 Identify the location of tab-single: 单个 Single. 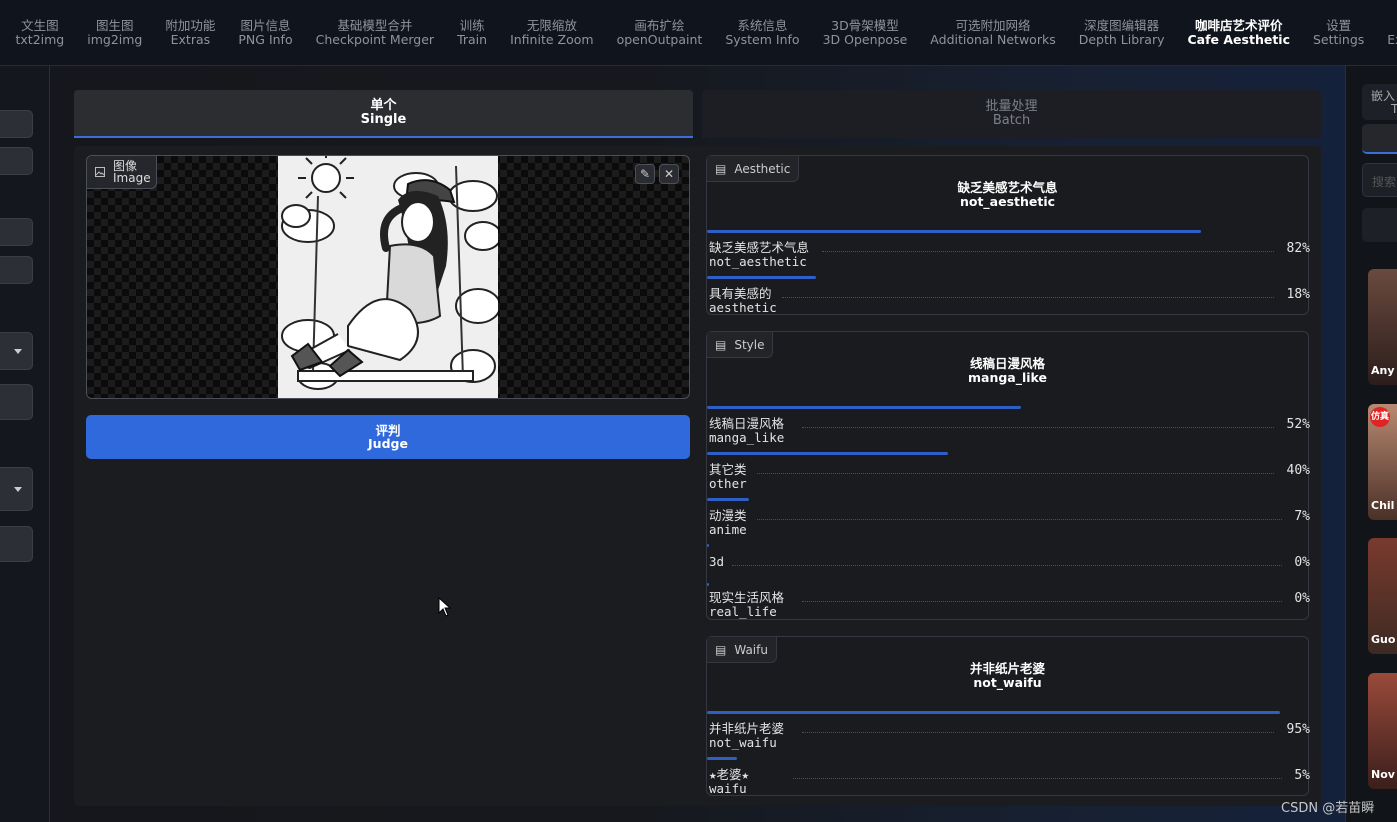
(383, 114).